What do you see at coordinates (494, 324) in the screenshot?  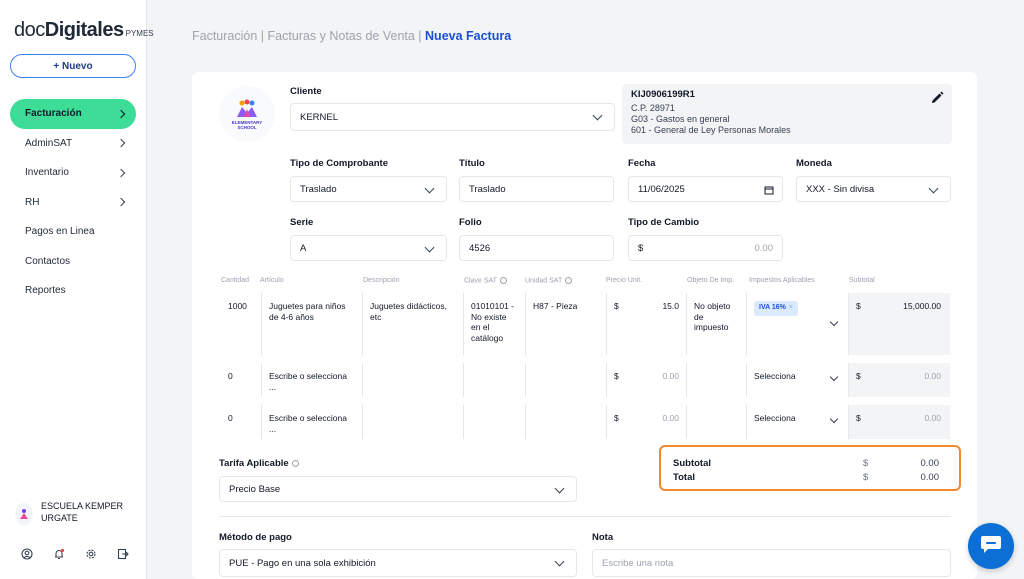 I see `cell-clave-sat: 01010101 - No existe en el catálogo` at bounding box center [494, 324].